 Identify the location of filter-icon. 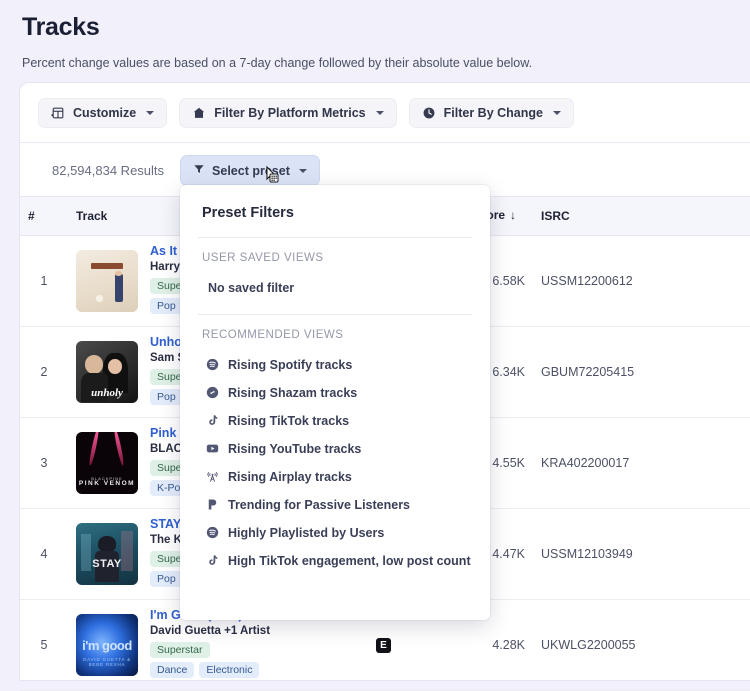
(199, 170).